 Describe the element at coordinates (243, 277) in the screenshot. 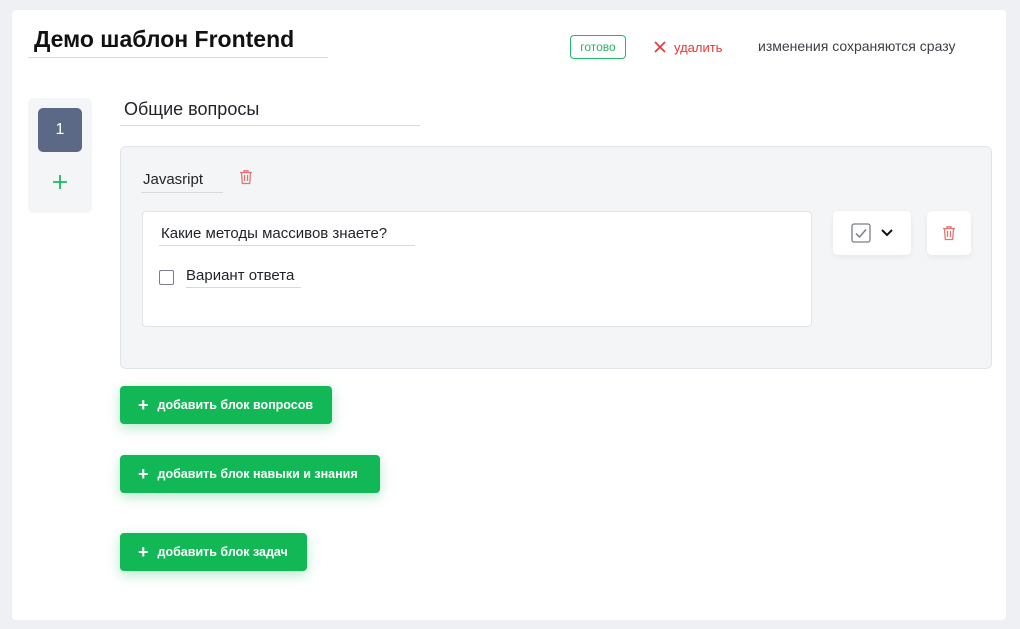

I see `answer-option-input: Вариант ответа` at that location.